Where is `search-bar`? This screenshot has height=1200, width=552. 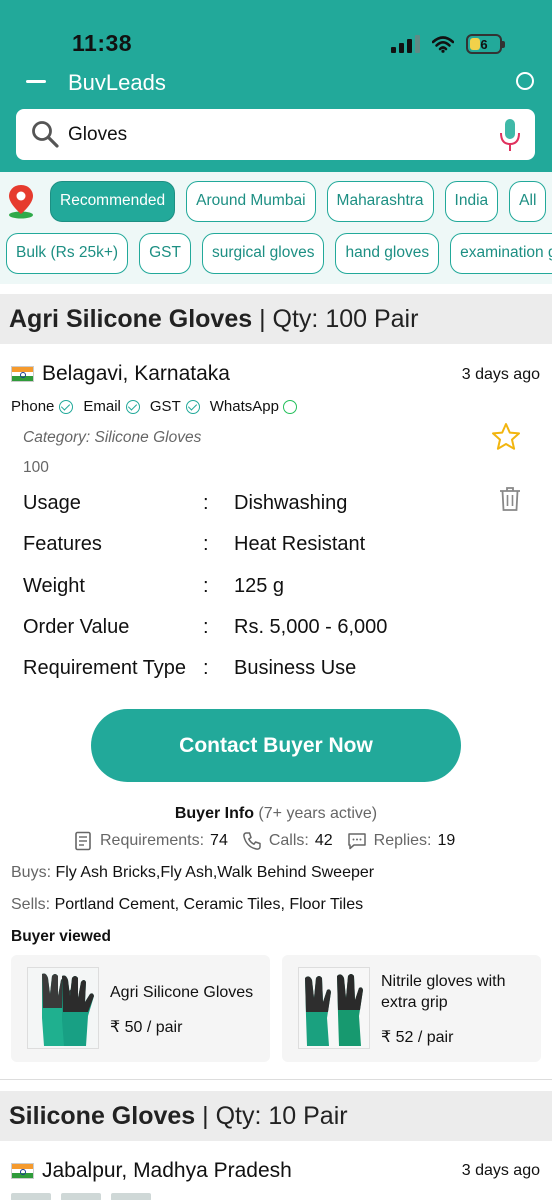 search-bar is located at coordinates (275, 134).